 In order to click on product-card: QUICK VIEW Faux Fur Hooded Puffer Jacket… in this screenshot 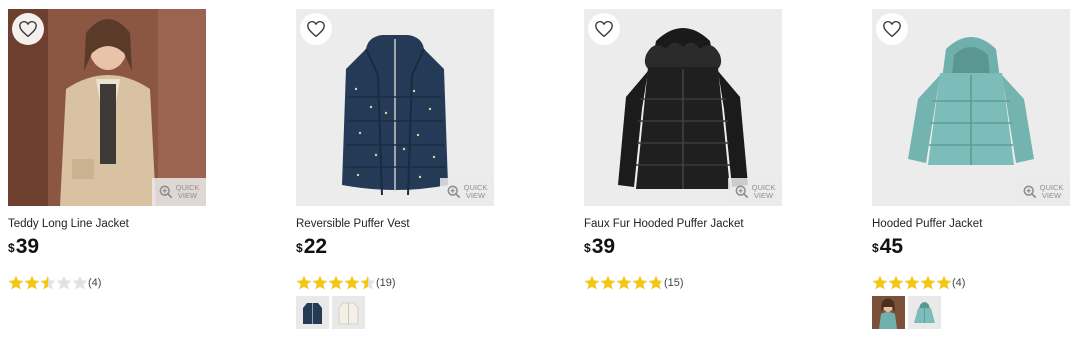, I will do `click(683, 150)`.